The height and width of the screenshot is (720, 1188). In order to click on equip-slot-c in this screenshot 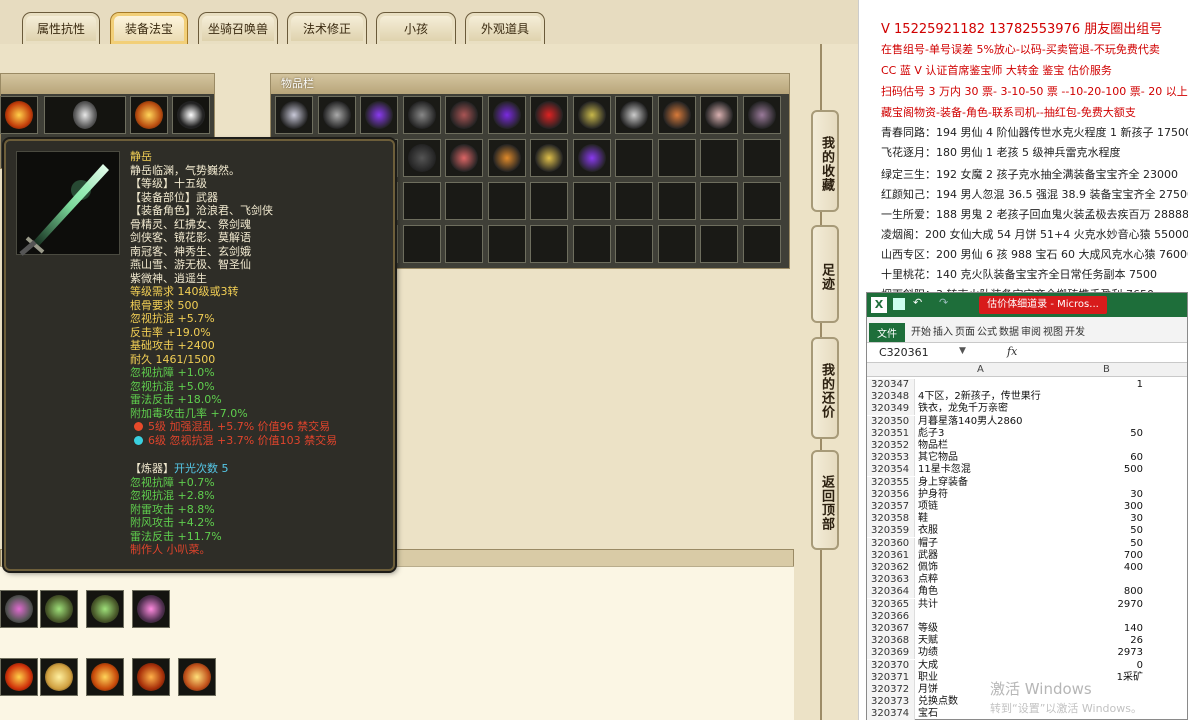, I will do `click(105, 677)`.